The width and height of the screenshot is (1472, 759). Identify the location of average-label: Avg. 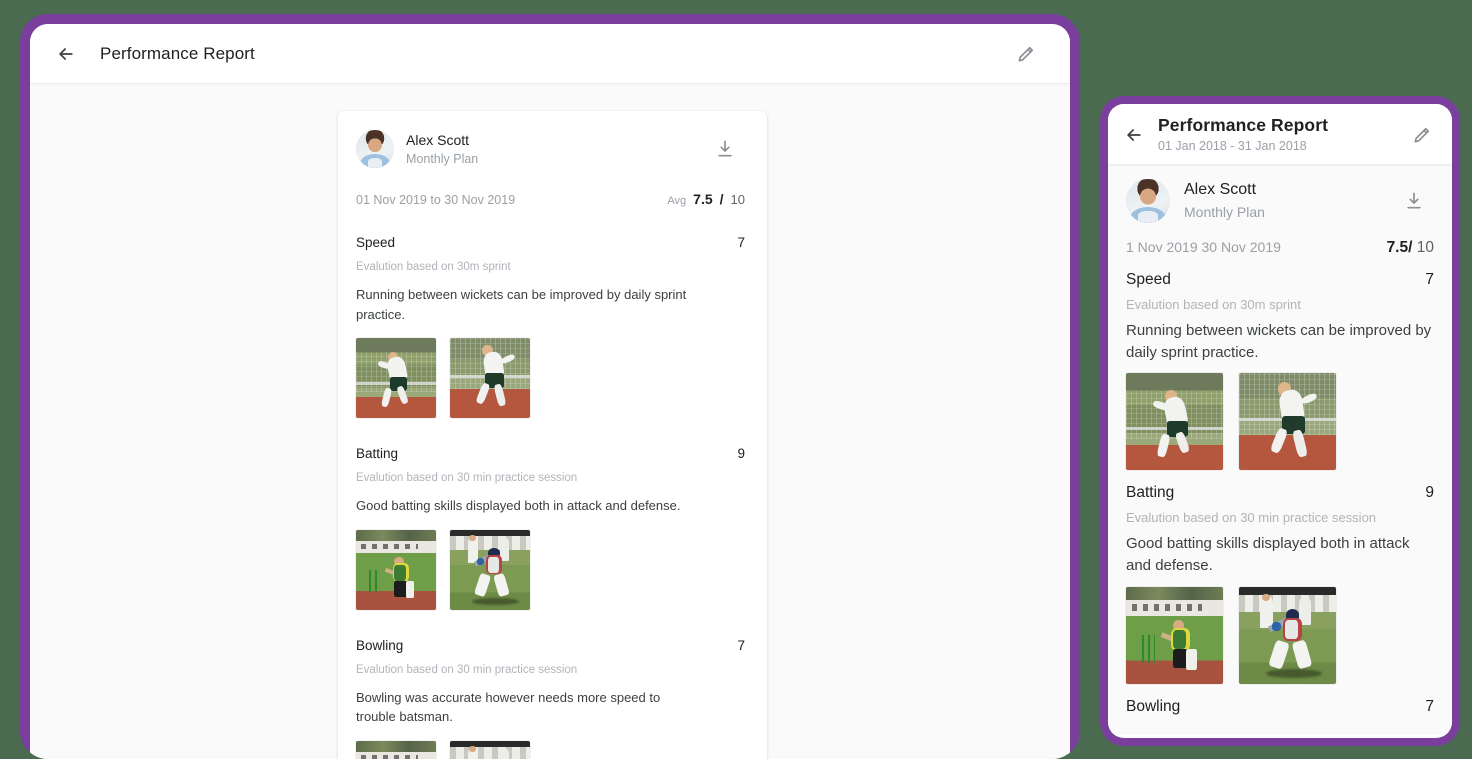
(677, 201).